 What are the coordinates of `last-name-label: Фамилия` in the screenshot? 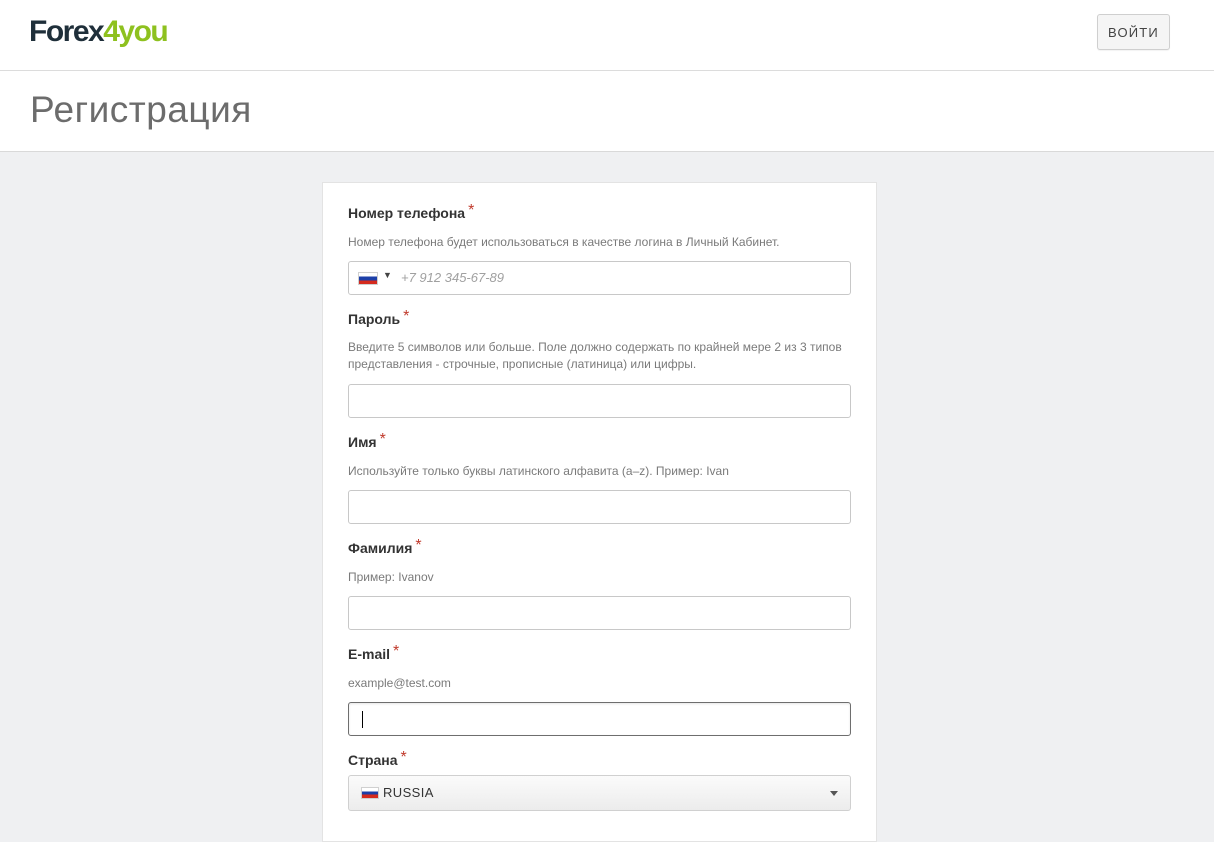 It's located at (380, 548).